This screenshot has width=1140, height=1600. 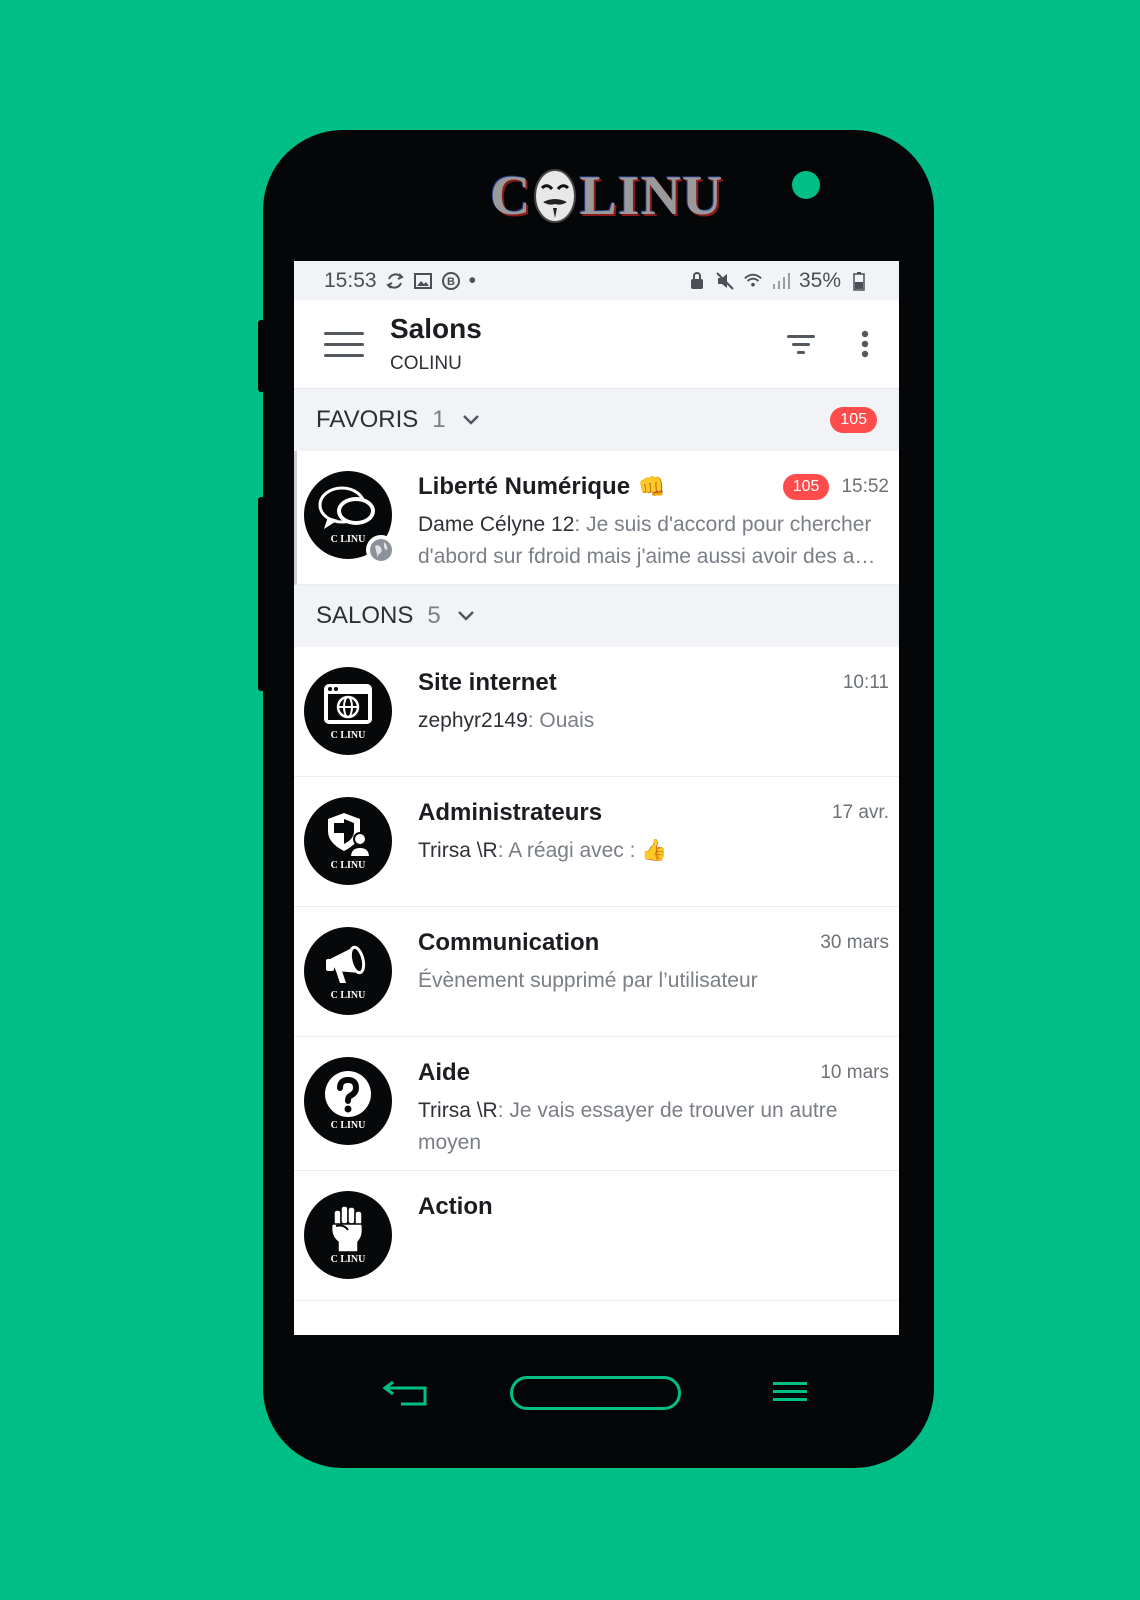 What do you see at coordinates (865, 682) in the screenshot?
I see `room-time: 10:11` at bounding box center [865, 682].